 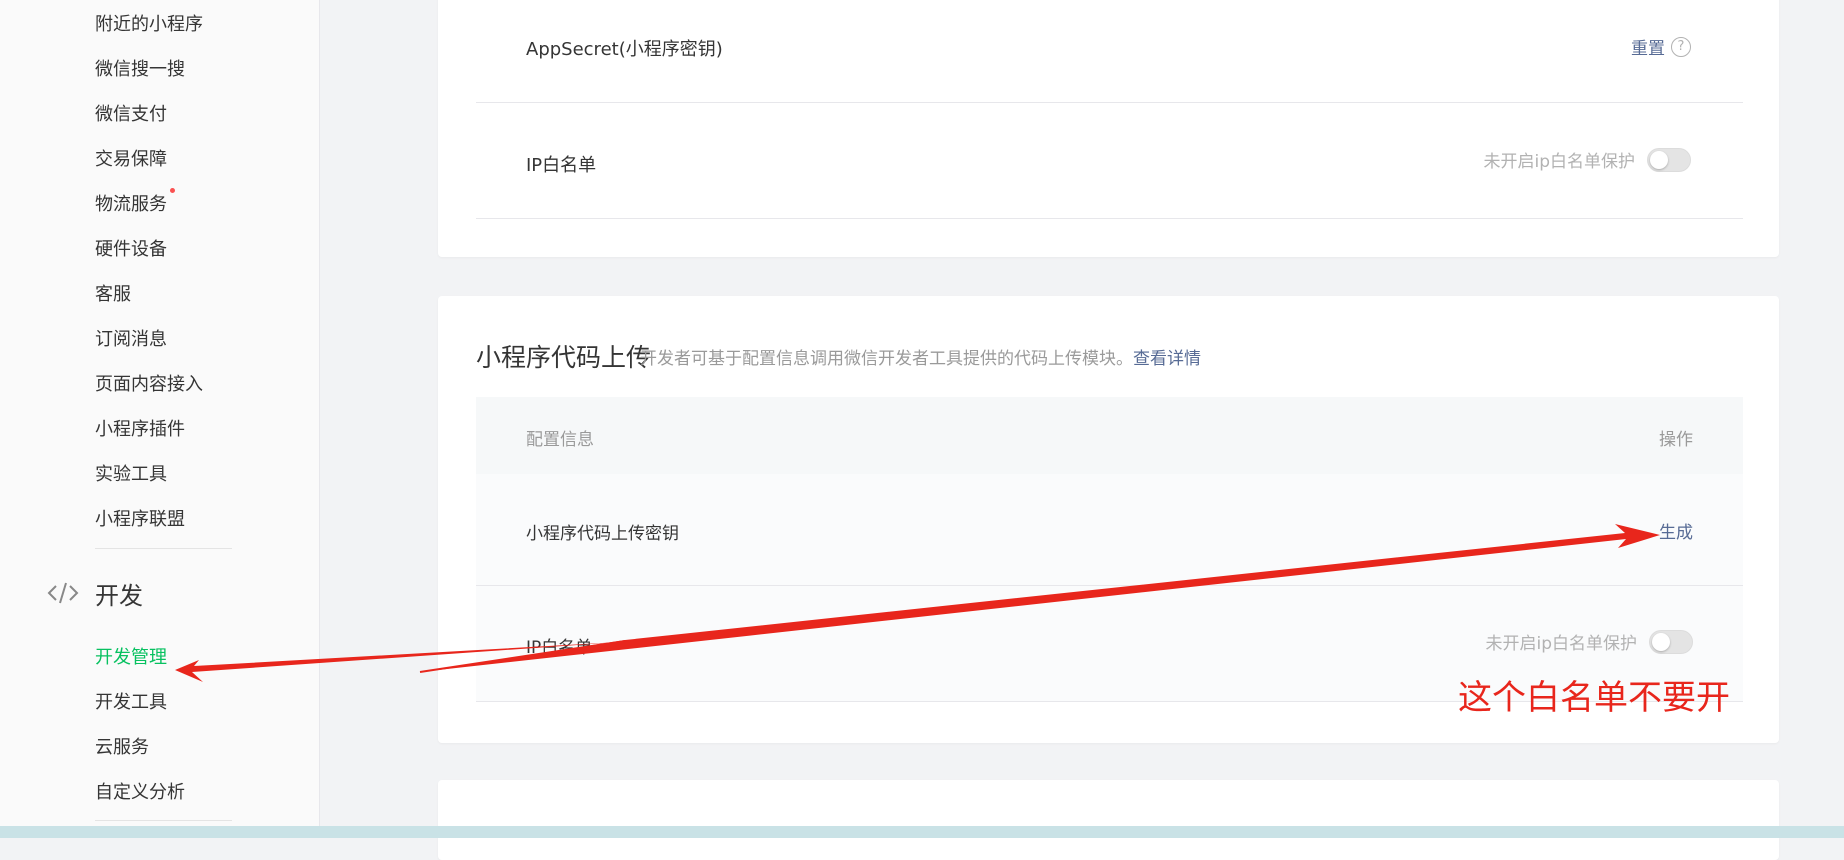 I want to click on sidebar-item-cloud-service: 云服务, so click(x=122, y=746).